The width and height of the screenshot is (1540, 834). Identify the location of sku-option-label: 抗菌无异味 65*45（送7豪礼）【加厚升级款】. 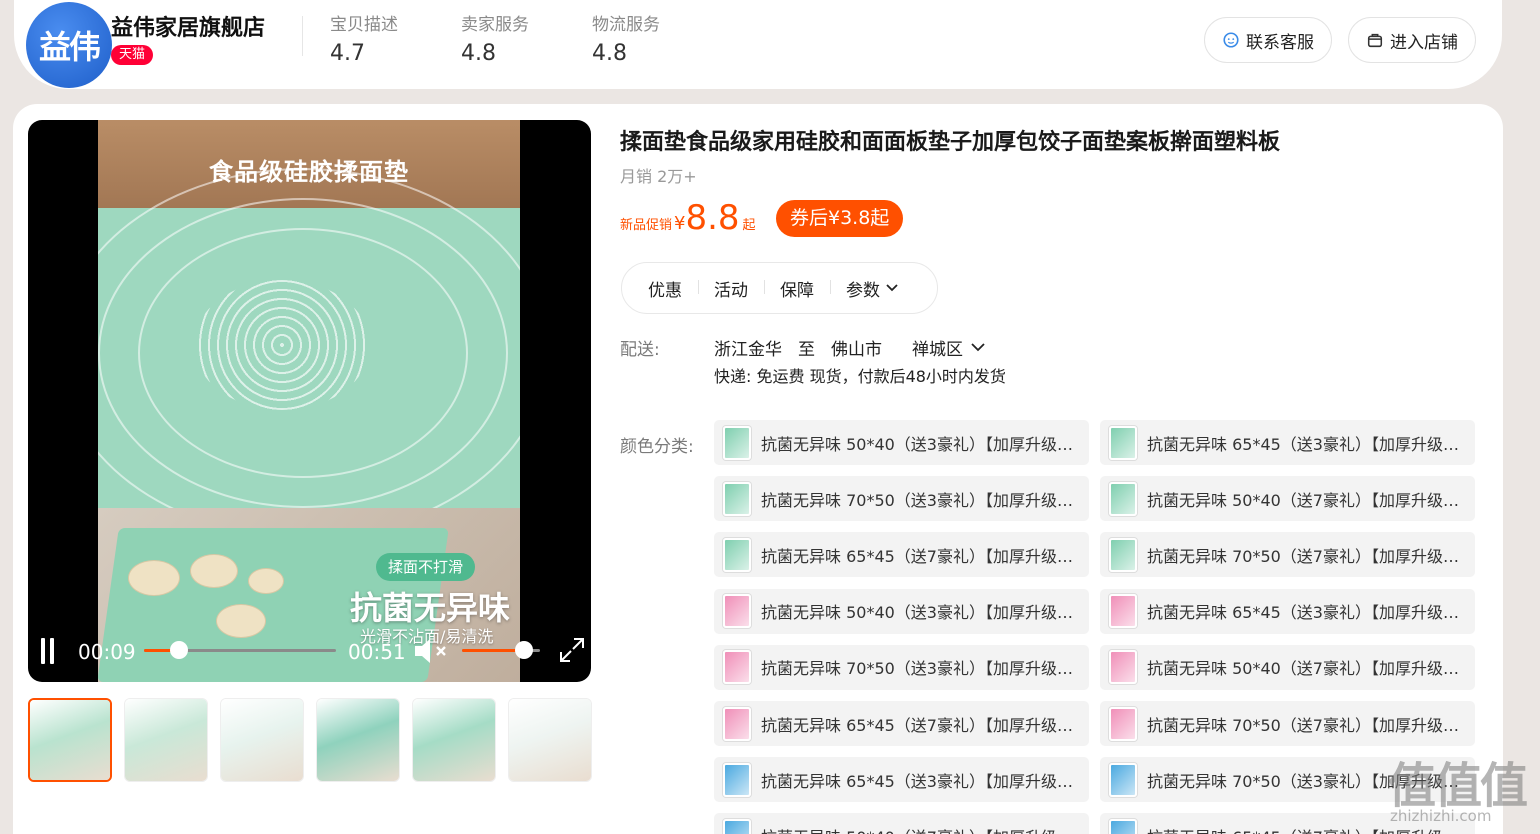
(1306, 829).